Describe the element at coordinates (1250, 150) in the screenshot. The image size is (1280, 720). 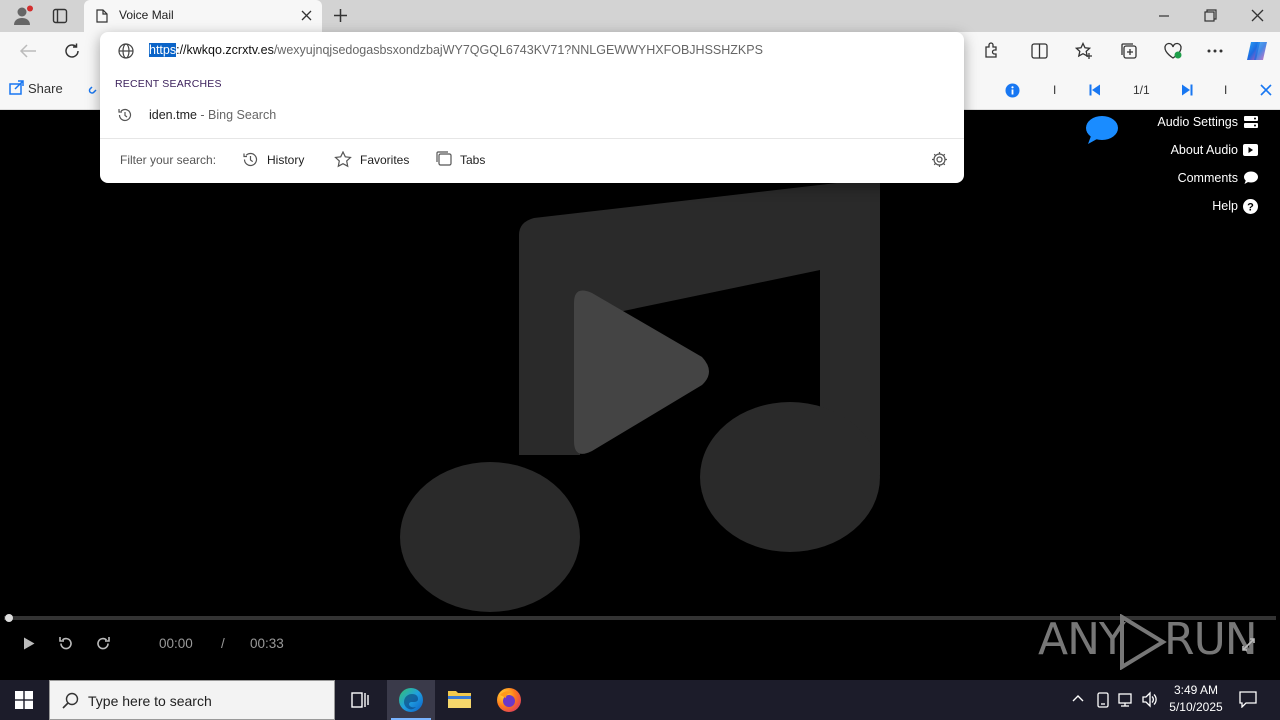
I see `video-icon` at that location.